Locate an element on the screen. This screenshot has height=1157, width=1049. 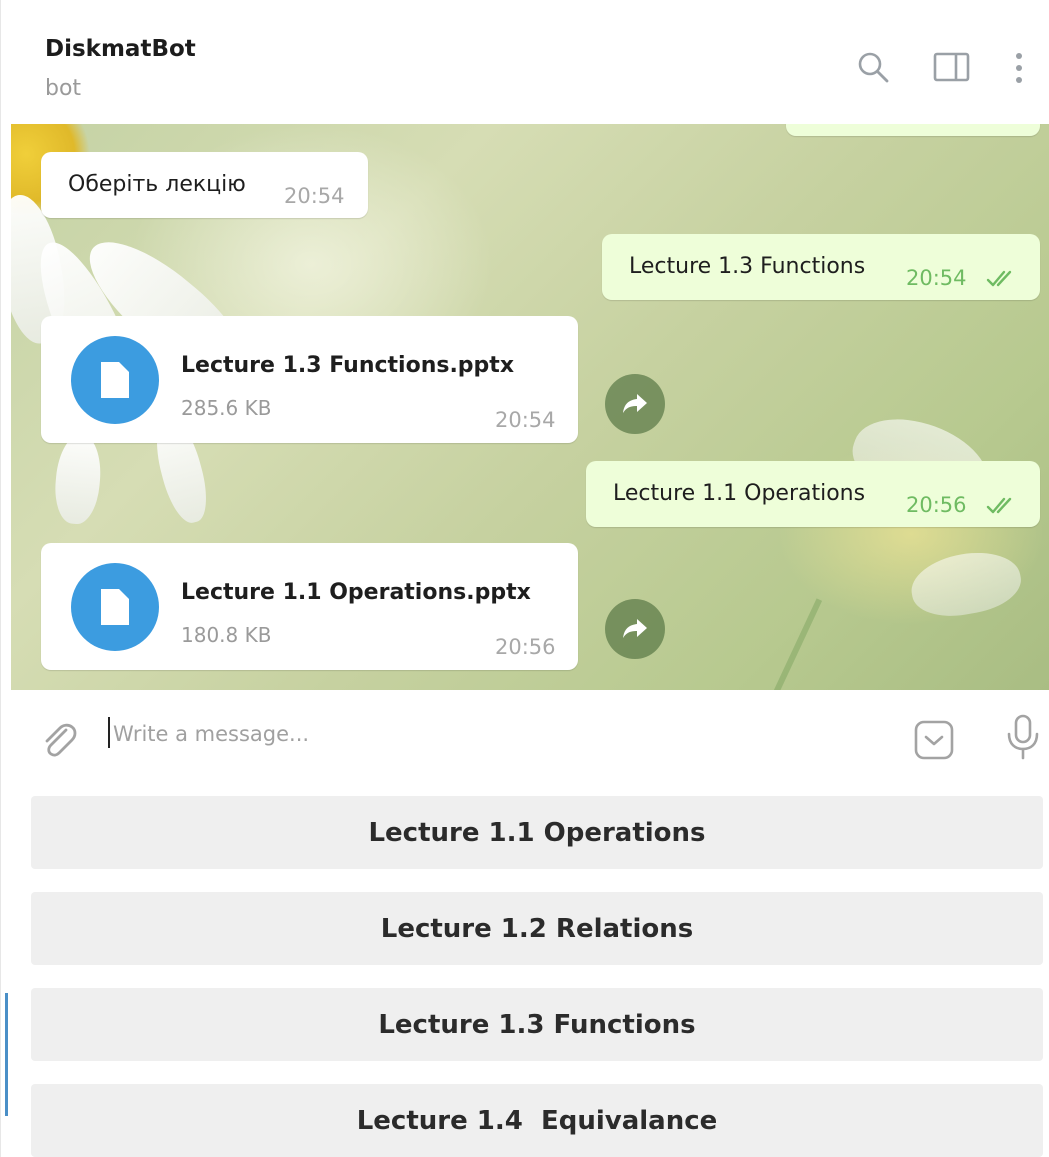
file-size: 285.6 KB is located at coordinates (226, 408).